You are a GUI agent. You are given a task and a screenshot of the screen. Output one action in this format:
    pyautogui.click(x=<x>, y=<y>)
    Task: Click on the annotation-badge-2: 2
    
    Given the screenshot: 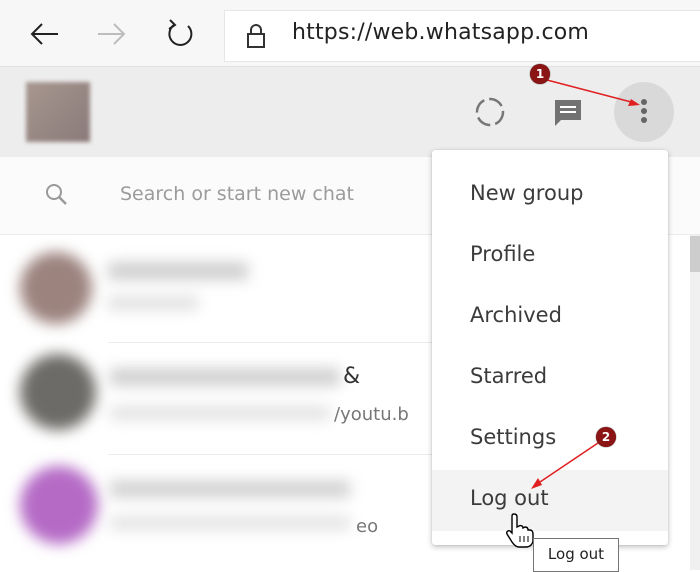 What is the action you would take?
    pyautogui.click(x=606, y=437)
    